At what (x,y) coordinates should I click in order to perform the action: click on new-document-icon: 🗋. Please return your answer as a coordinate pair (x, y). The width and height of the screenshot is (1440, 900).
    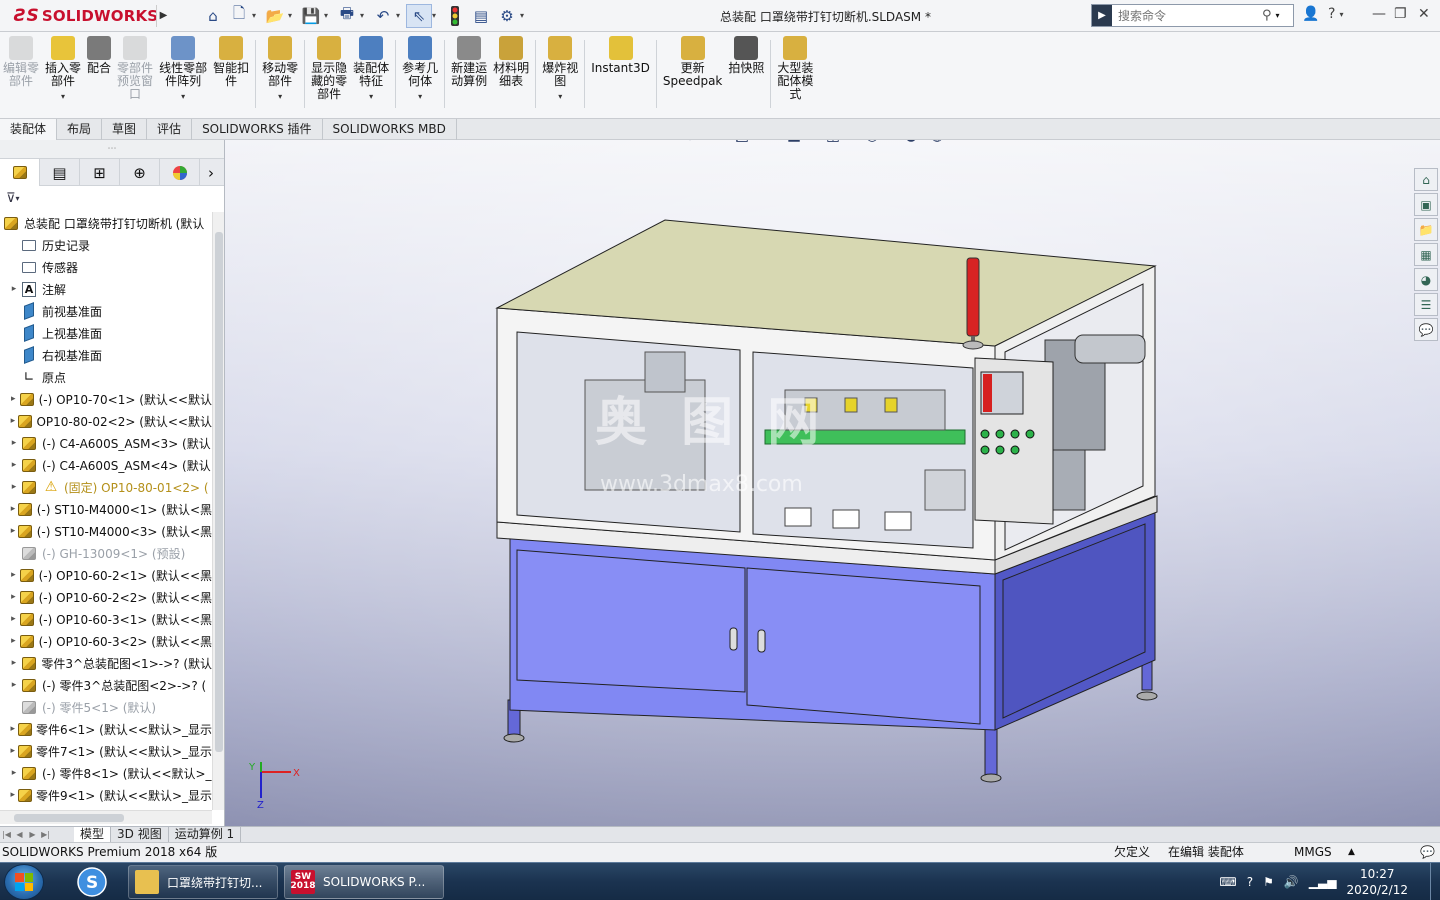
    Looking at the image, I should click on (239, 16).